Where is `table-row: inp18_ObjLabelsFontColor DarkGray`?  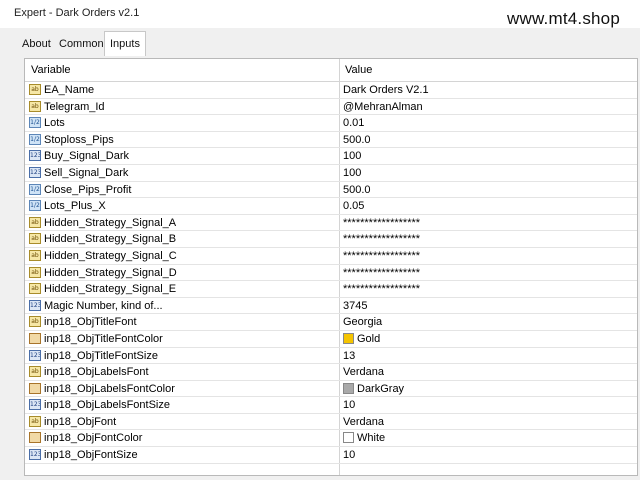 table-row: inp18_ObjLabelsFontColor DarkGray is located at coordinates (331, 389).